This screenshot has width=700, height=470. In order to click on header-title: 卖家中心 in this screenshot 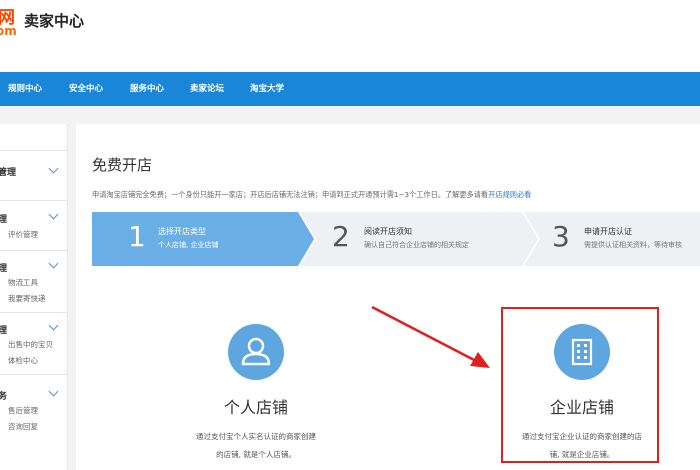, I will do `click(54, 20)`.